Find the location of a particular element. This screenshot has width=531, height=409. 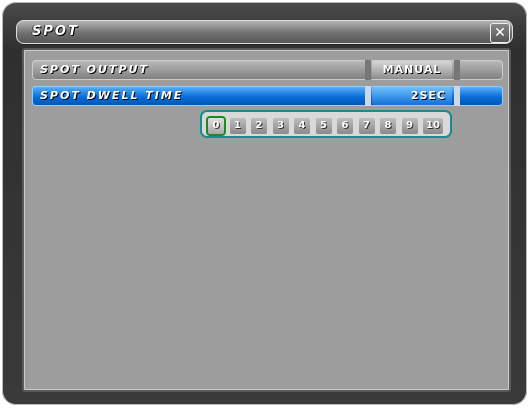

spot-output-value: MANUAL is located at coordinates (412, 70).